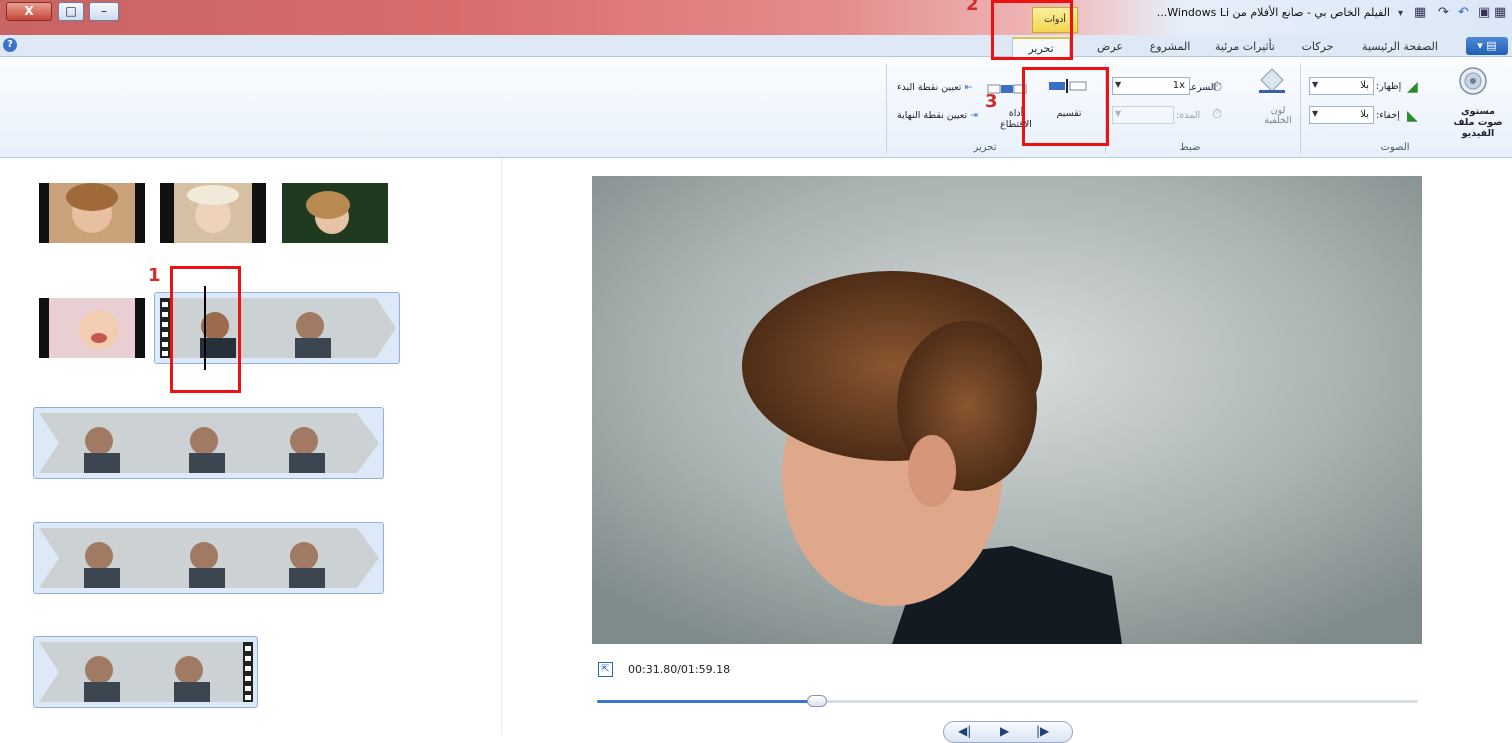 This screenshot has height=743, width=1512. I want to click on fade-in-label: إظهار:, so click(1389, 86).